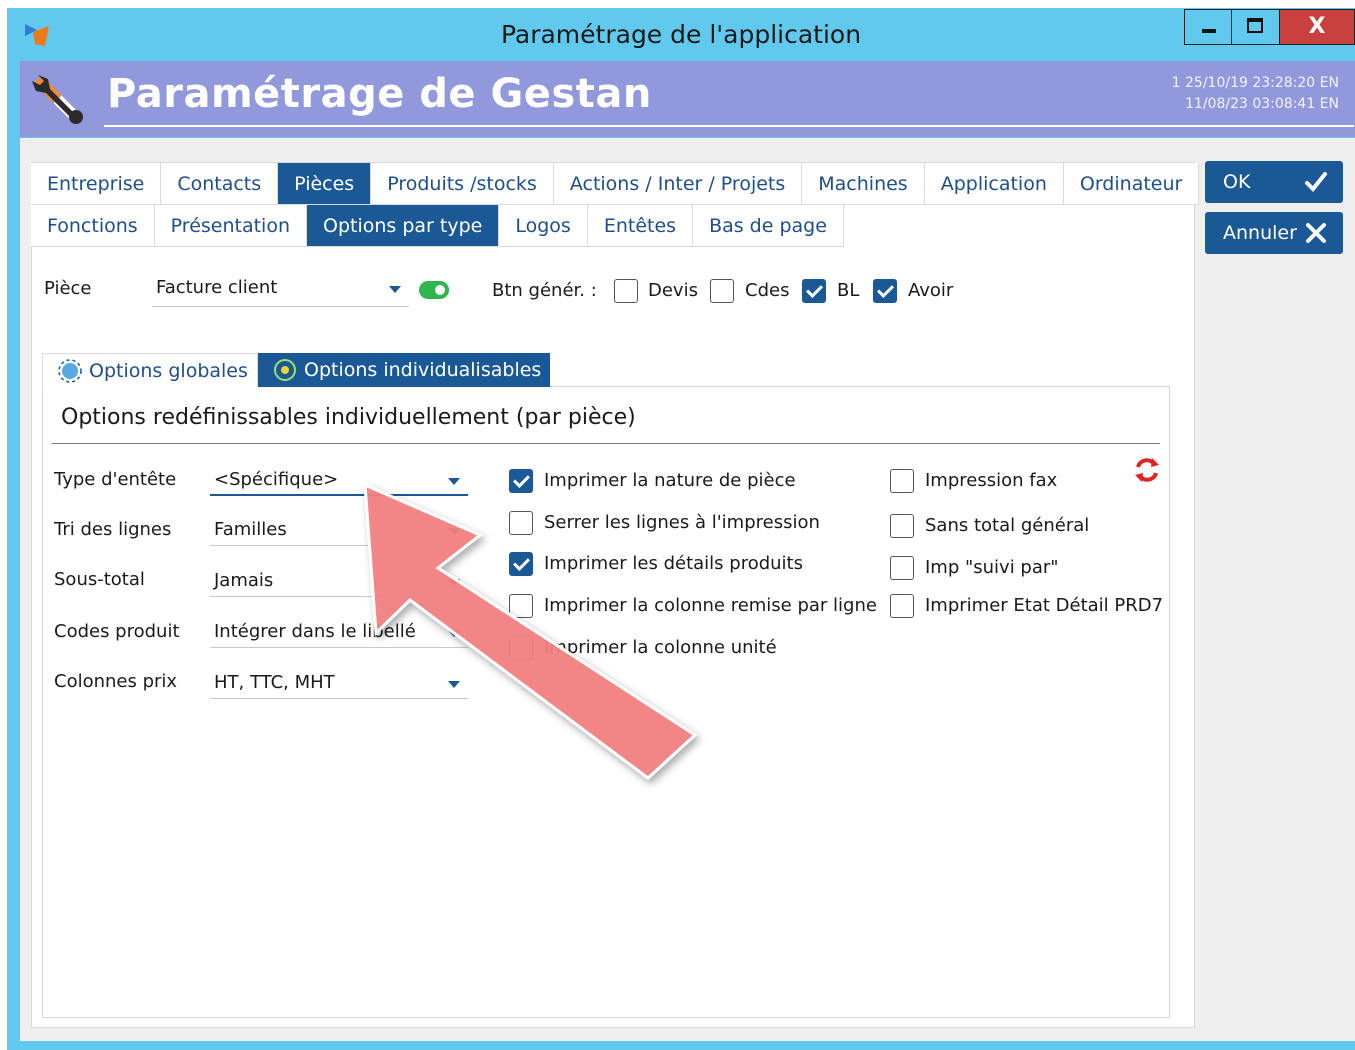 Image resolution: width=1355 pixels, height=1050 pixels. I want to click on imprimer-colonne-remise-label: Imprimer la colonne remise par ligne, so click(710, 605).